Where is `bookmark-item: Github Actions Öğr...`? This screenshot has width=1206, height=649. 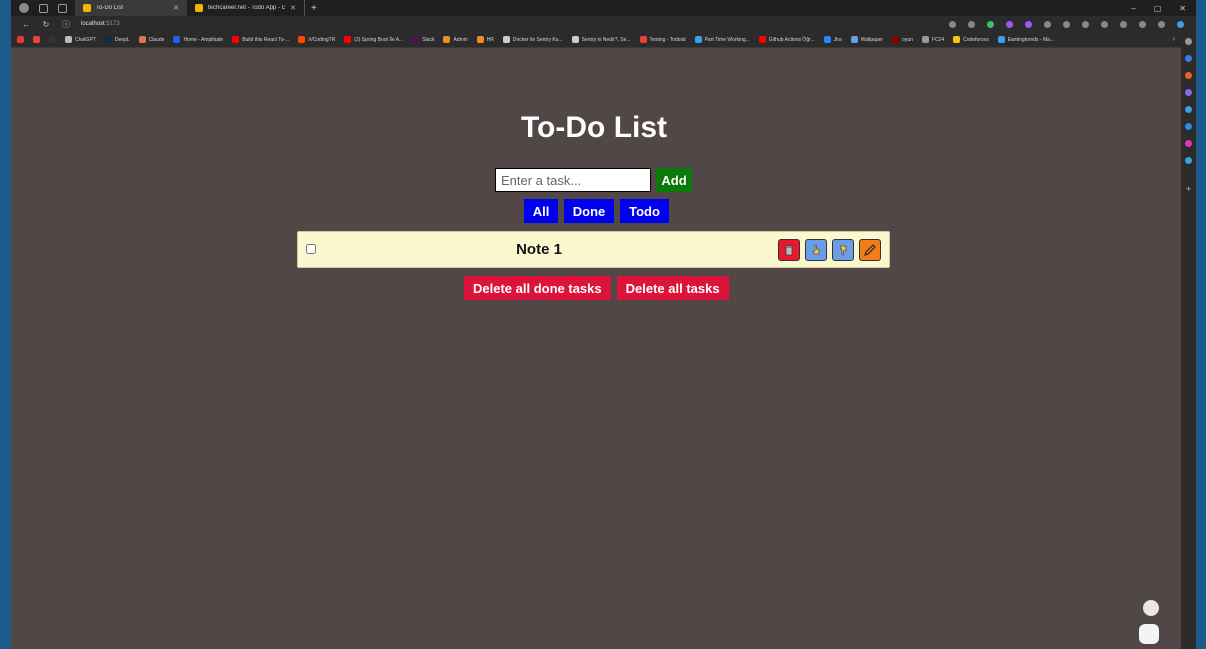 bookmark-item: Github Actions Öğr... is located at coordinates (786, 39).